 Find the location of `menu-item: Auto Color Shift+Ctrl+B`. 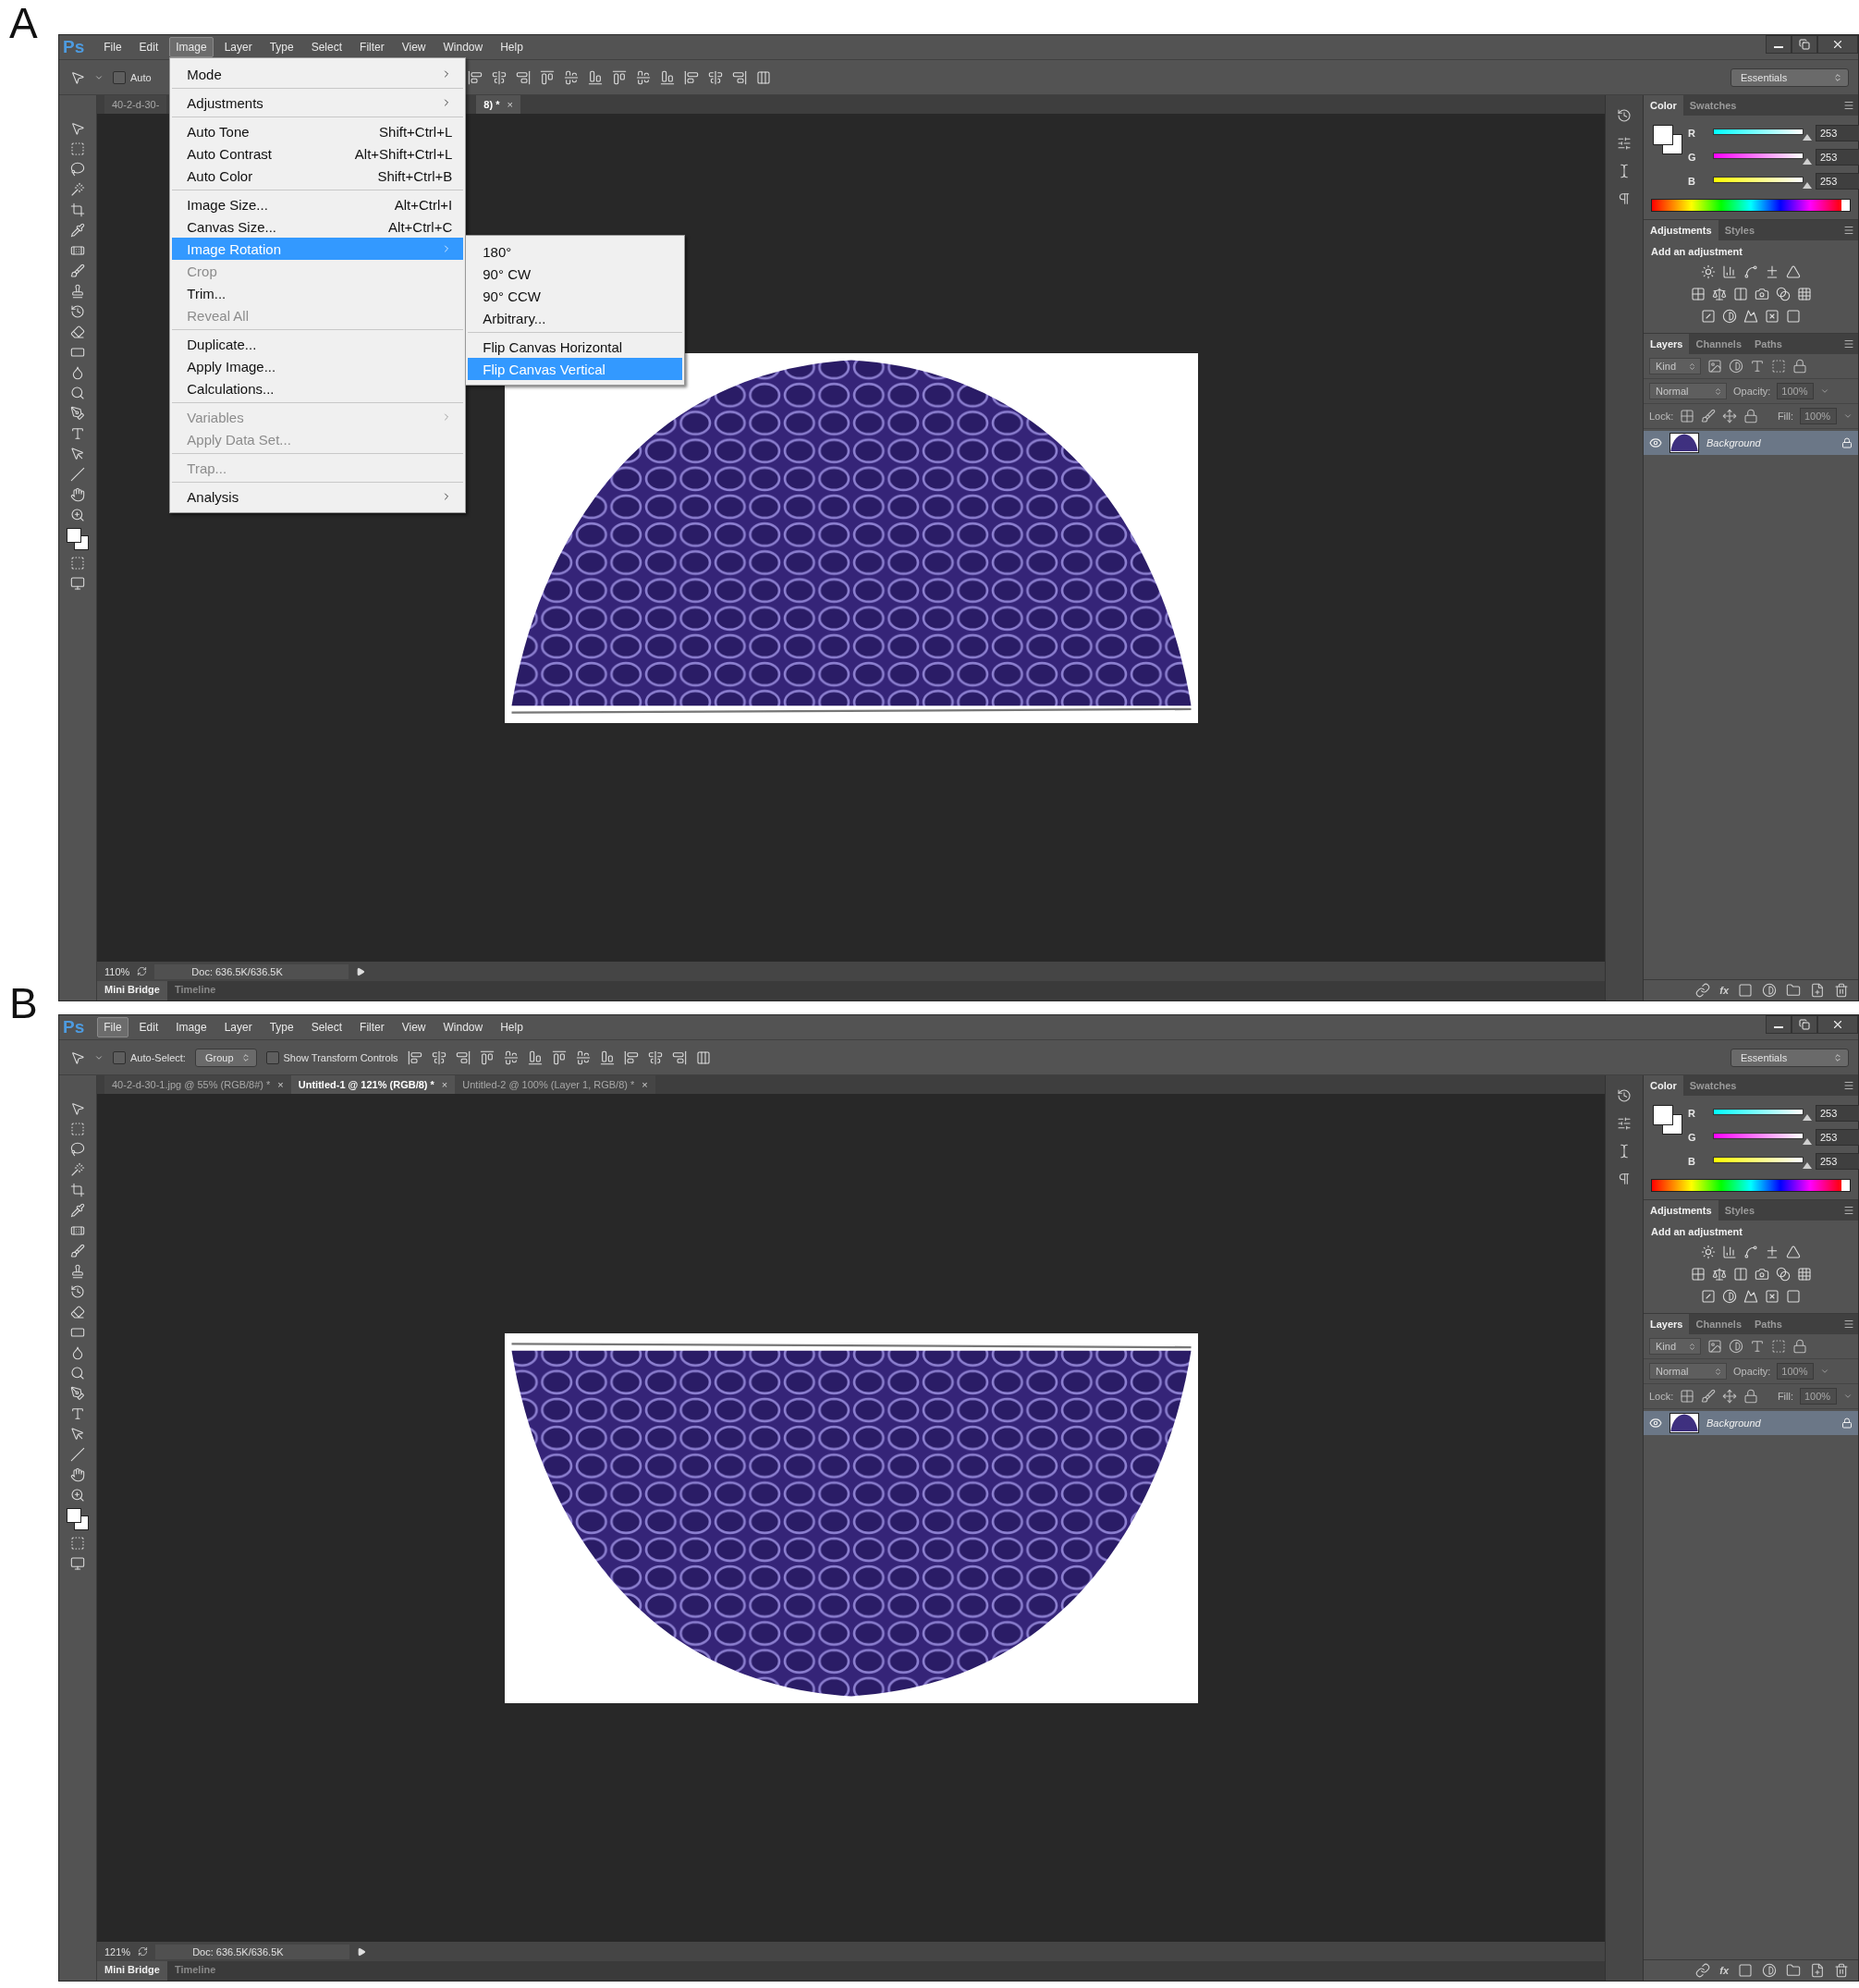

menu-item: Auto Color Shift+Ctrl+B is located at coordinates (318, 176).